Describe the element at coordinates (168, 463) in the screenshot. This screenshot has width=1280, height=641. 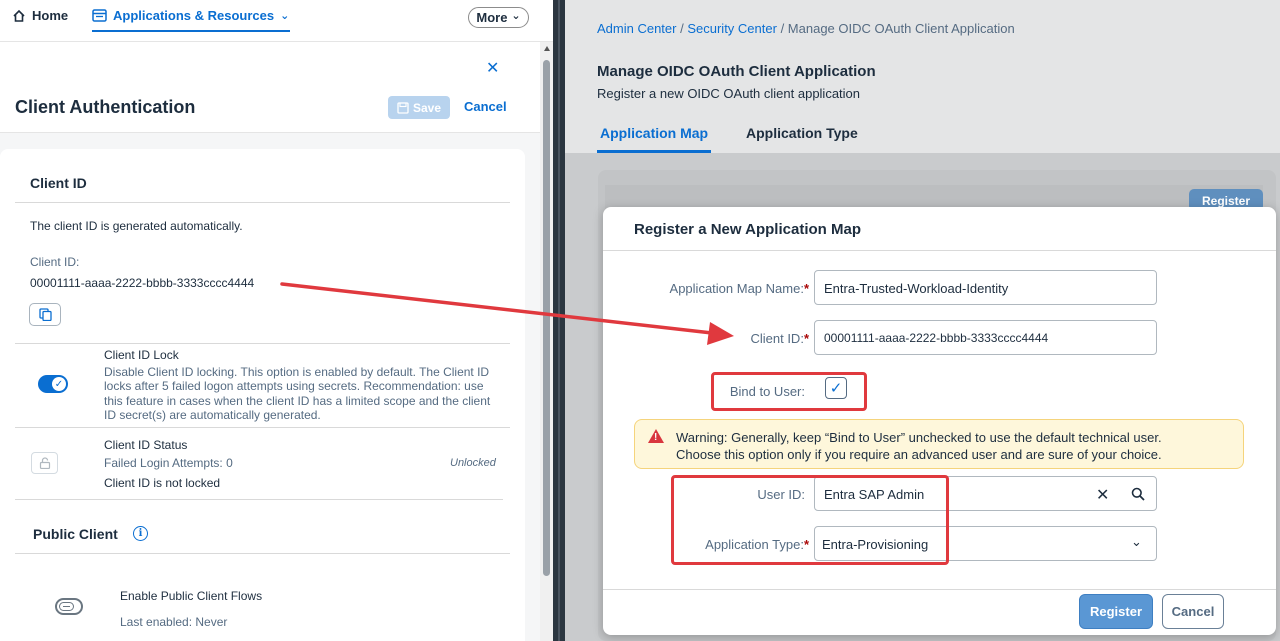
I see `failed-login-attempts: Failed Login Attempts: 0` at that location.